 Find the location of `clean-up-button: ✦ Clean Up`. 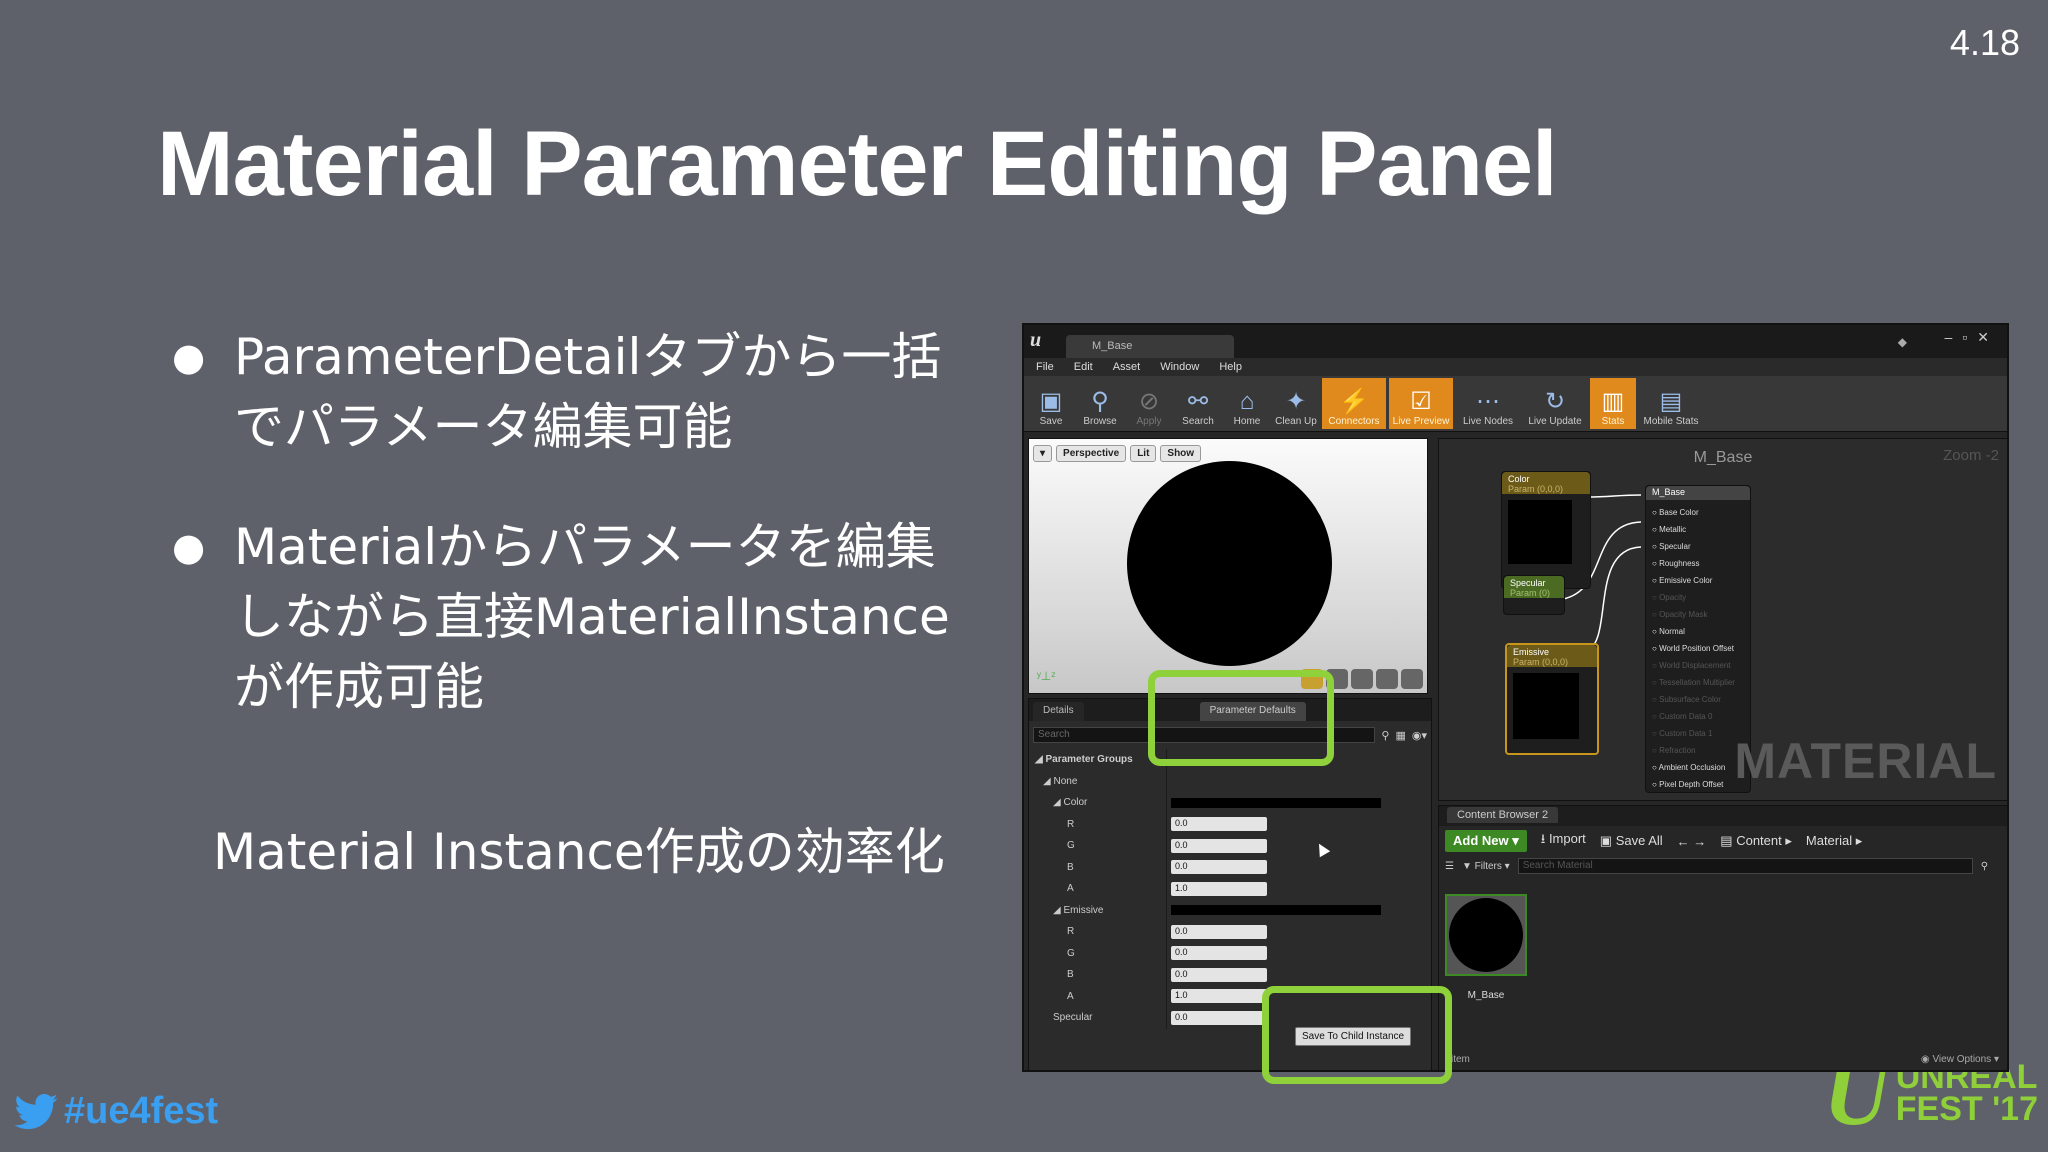

clean-up-button: ✦ Clean Up is located at coordinates (1296, 403).